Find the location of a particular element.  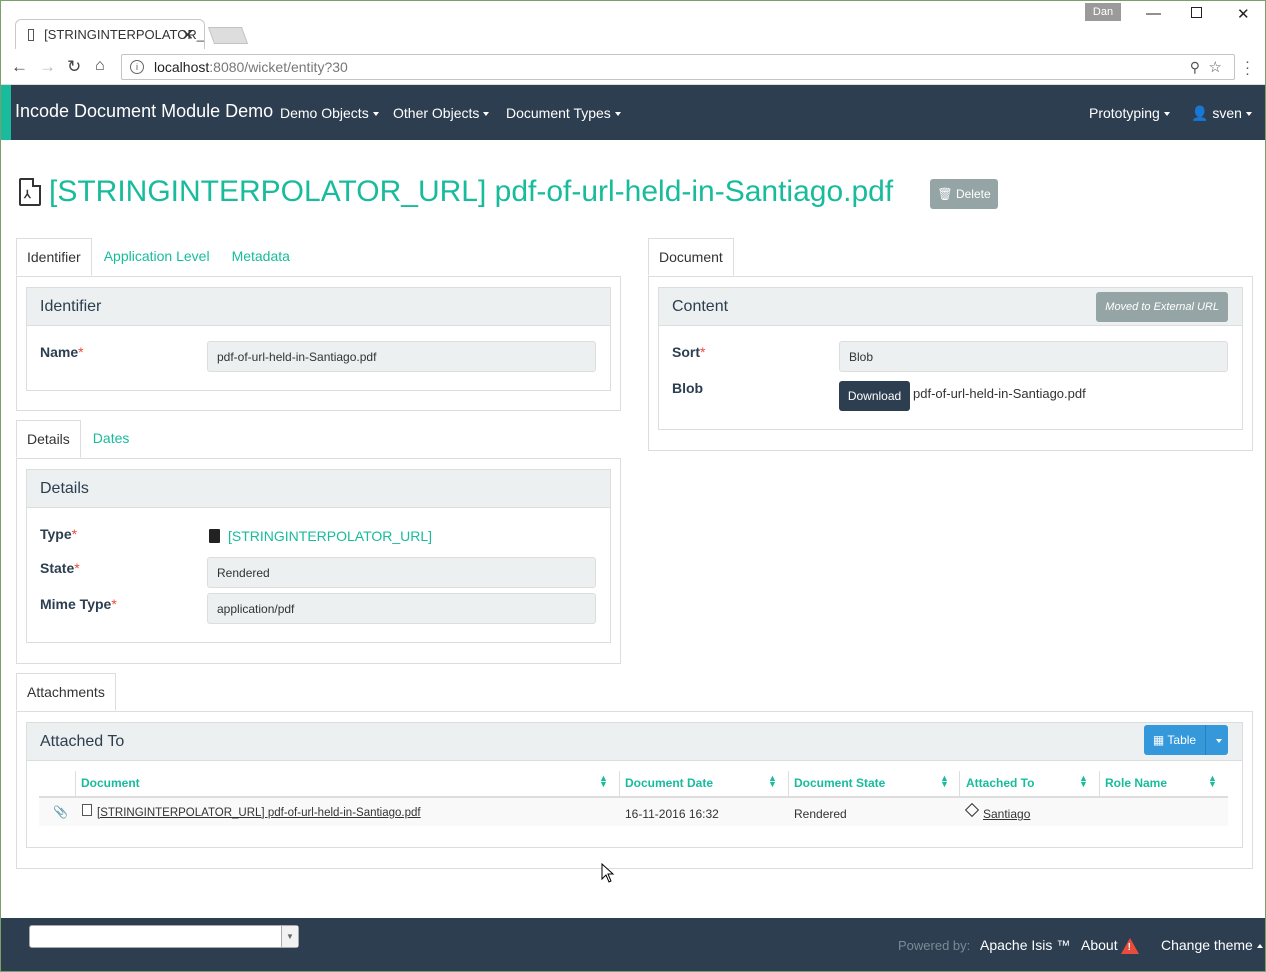

menu-user: 👤 sven is located at coordinates (1221, 113).